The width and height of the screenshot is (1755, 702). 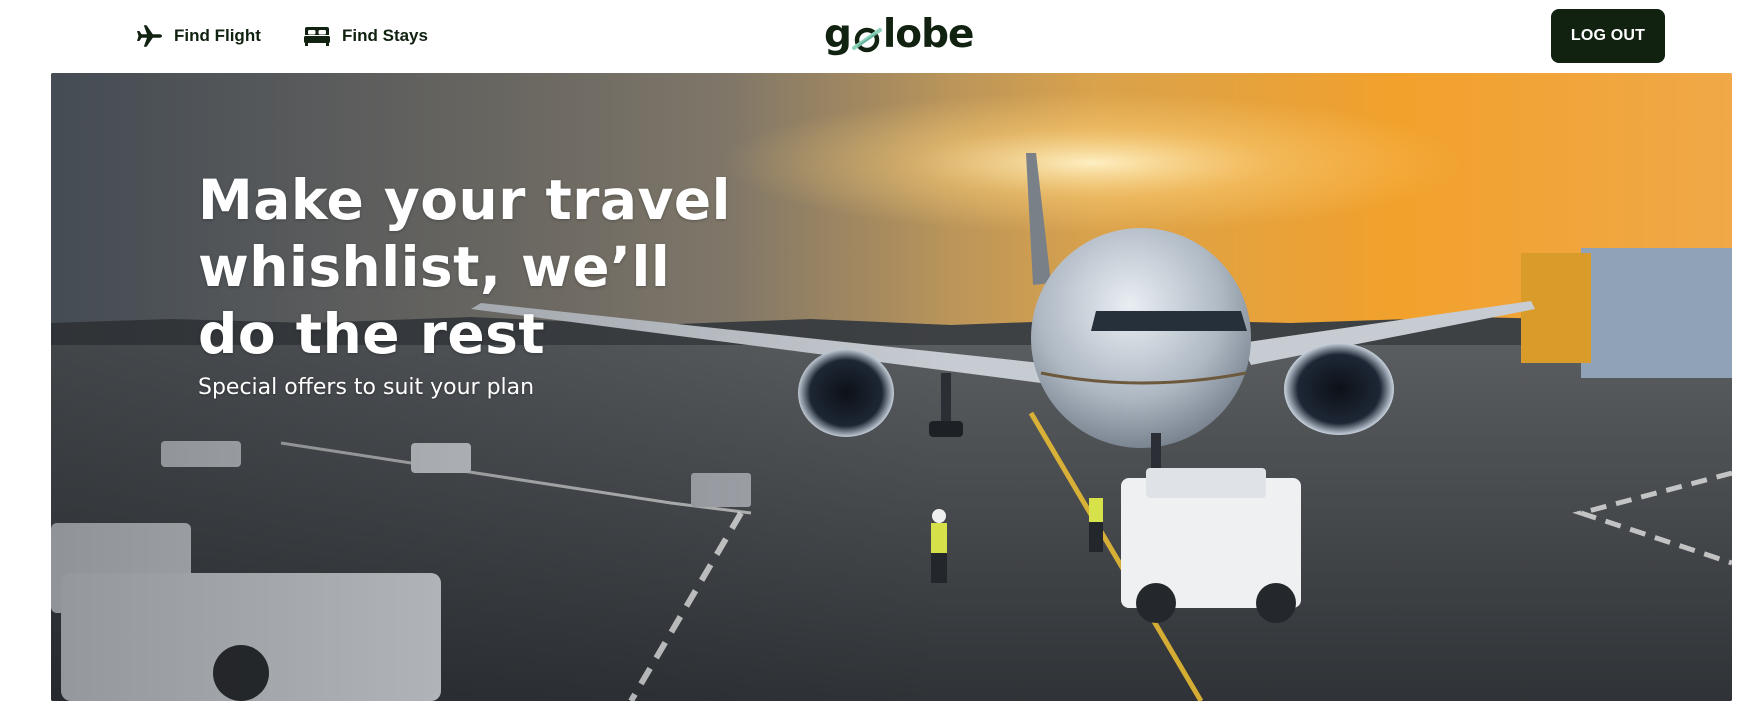 I want to click on hero-subtitle: Special offers to suit your plan, so click(x=366, y=387).